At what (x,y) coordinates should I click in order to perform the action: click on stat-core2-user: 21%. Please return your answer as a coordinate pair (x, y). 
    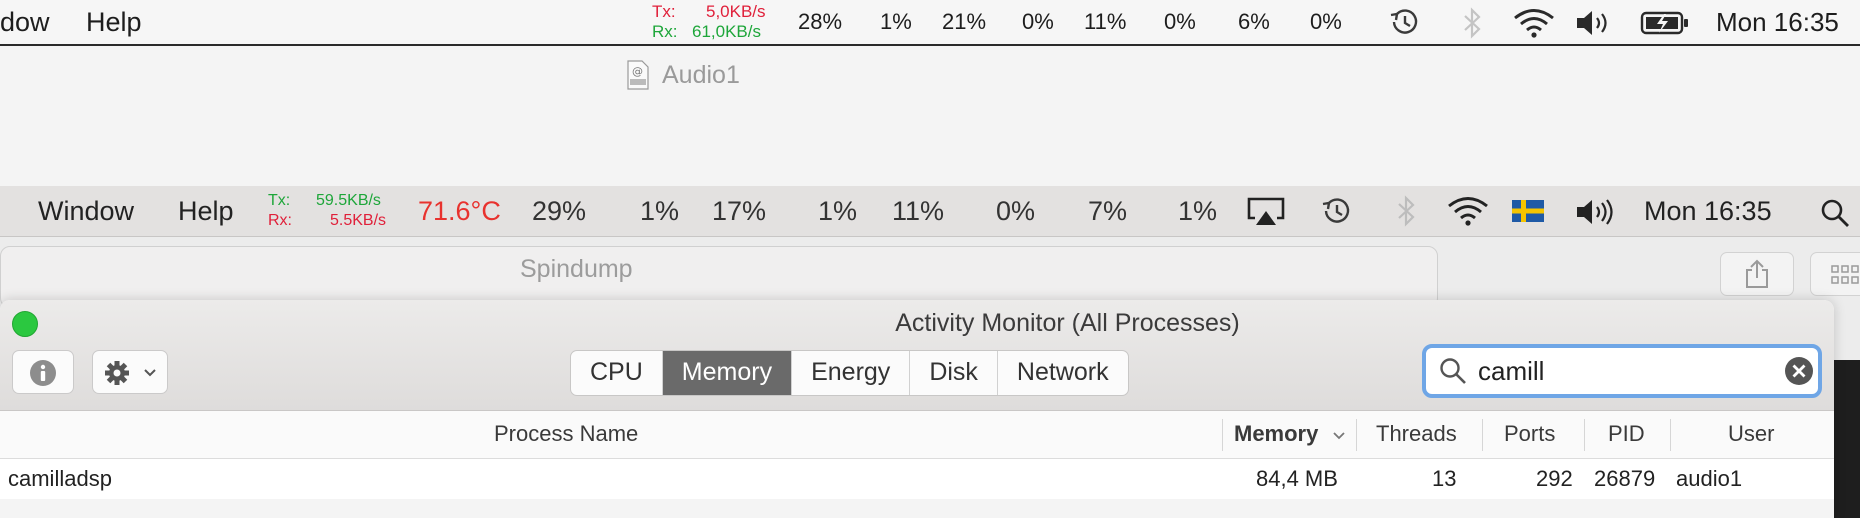
    Looking at the image, I should click on (964, 21).